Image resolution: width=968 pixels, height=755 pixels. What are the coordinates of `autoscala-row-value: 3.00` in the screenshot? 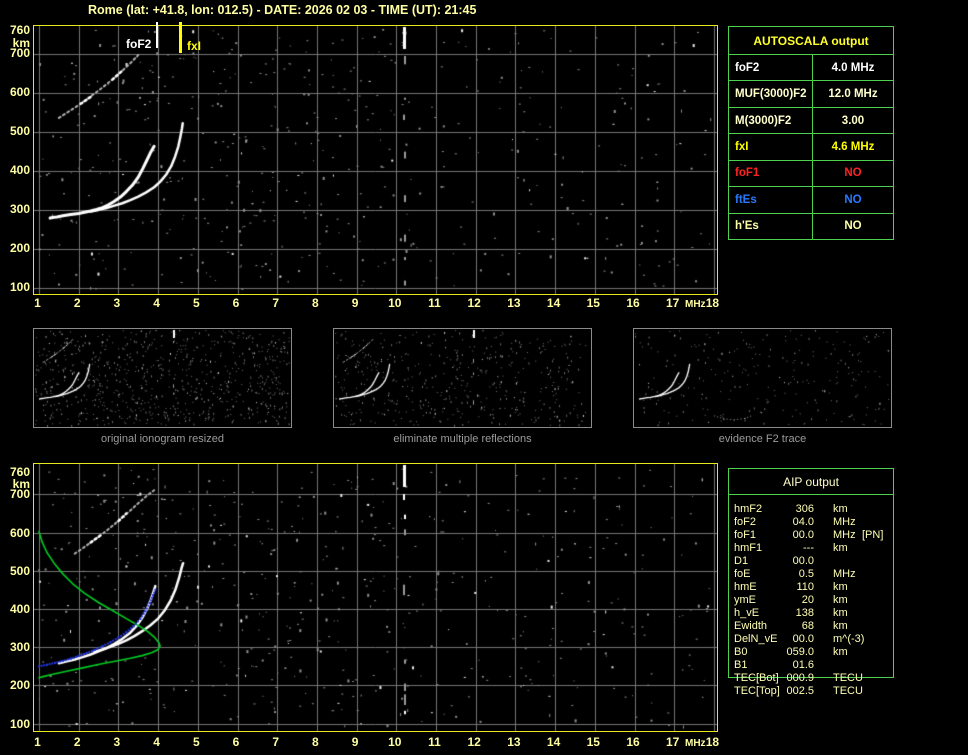 It's located at (853, 119).